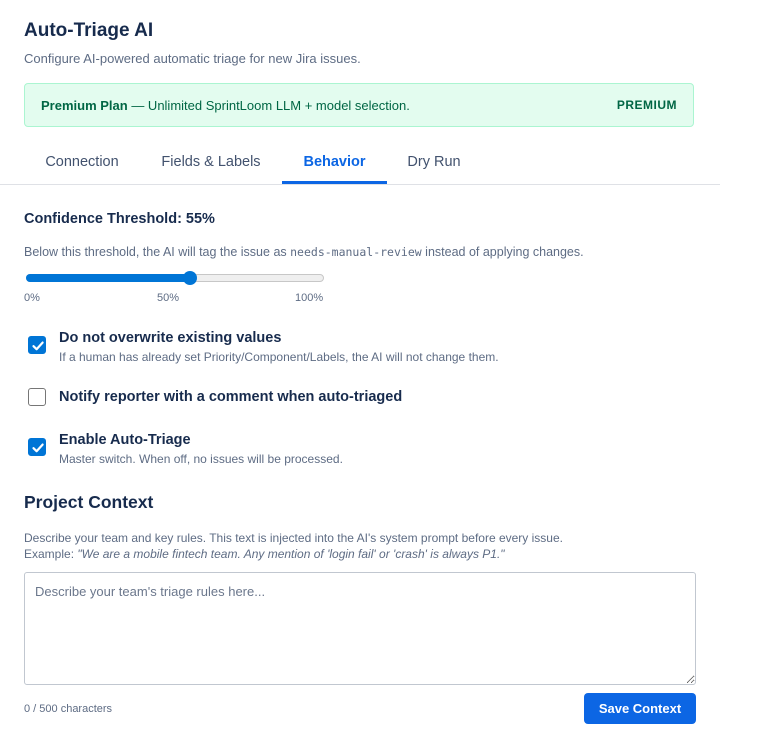 The height and width of the screenshot is (747, 767). Describe the element at coordinates (32, 298) in the screenshot. I see `slider-min-label: 0%` at that location.